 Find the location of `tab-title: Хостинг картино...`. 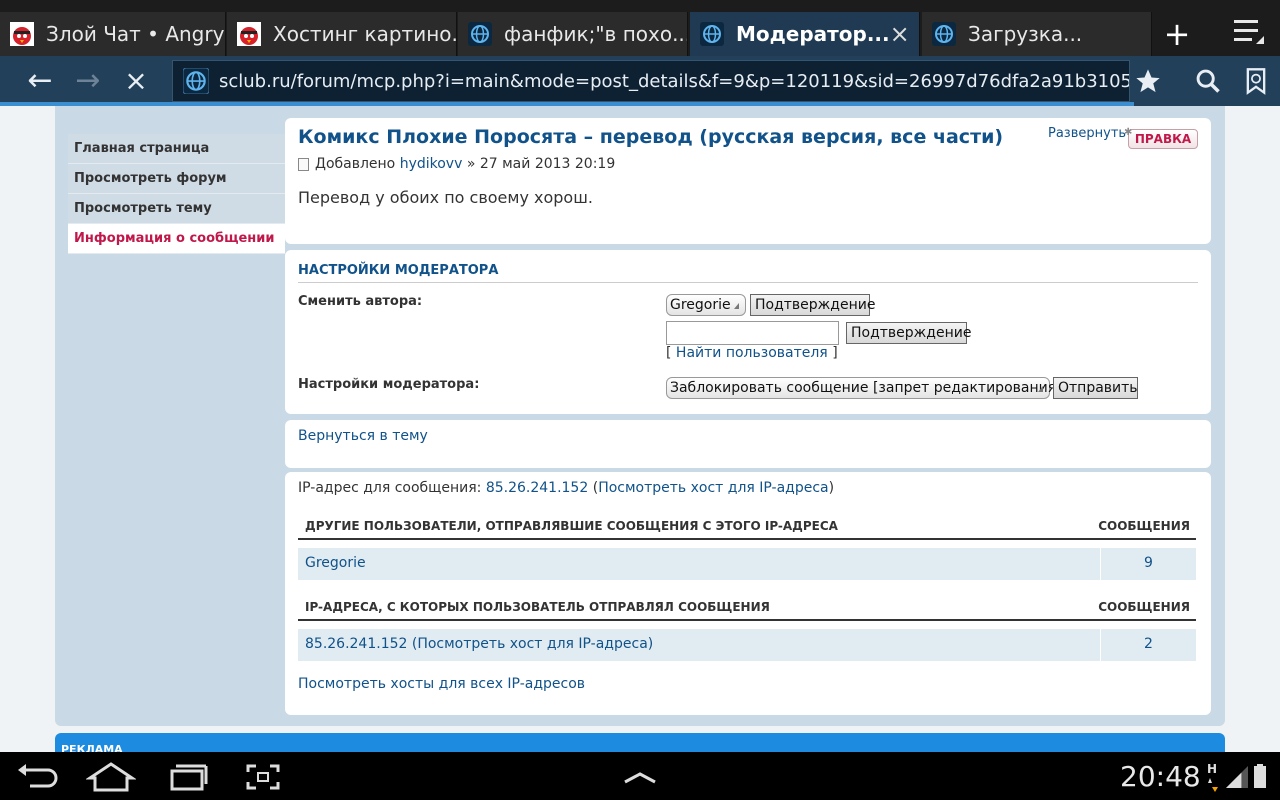

tab-title: Хостинг картино... is located at coordinates (365, 34).